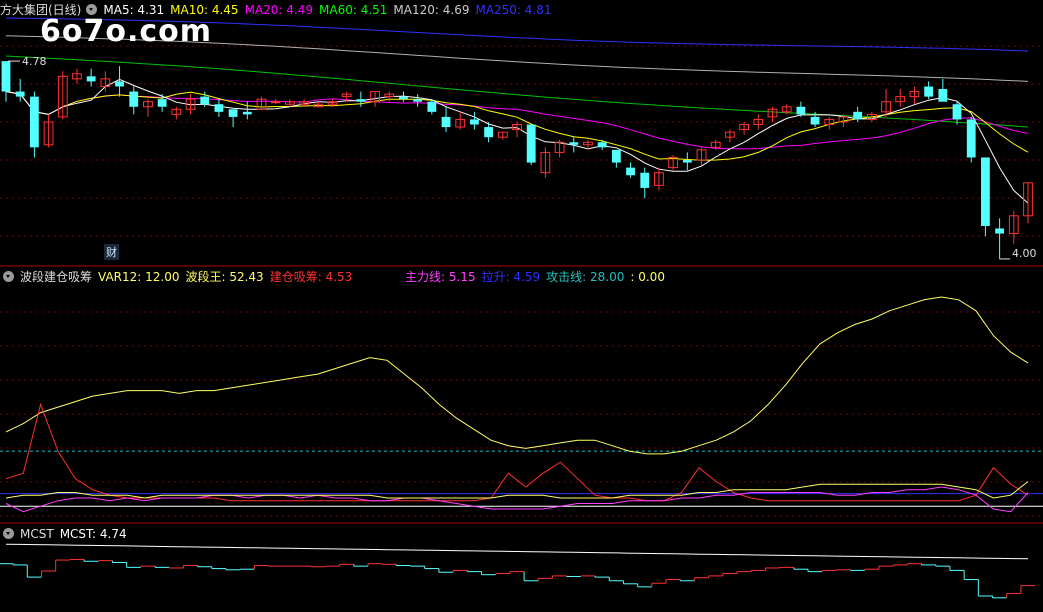 This screenshot has height=612, width=1043. Describe the element at coordinates (126, 31) in the screenshot. I see `watermark-logo: 6o7o.com` at that location.